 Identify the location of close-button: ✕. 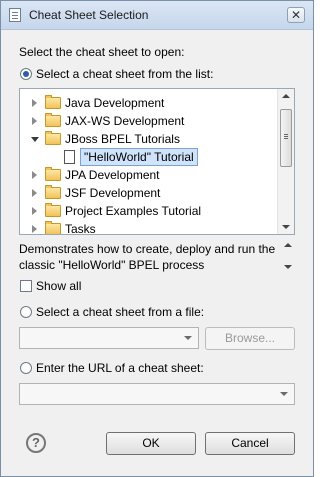
(296, 15).